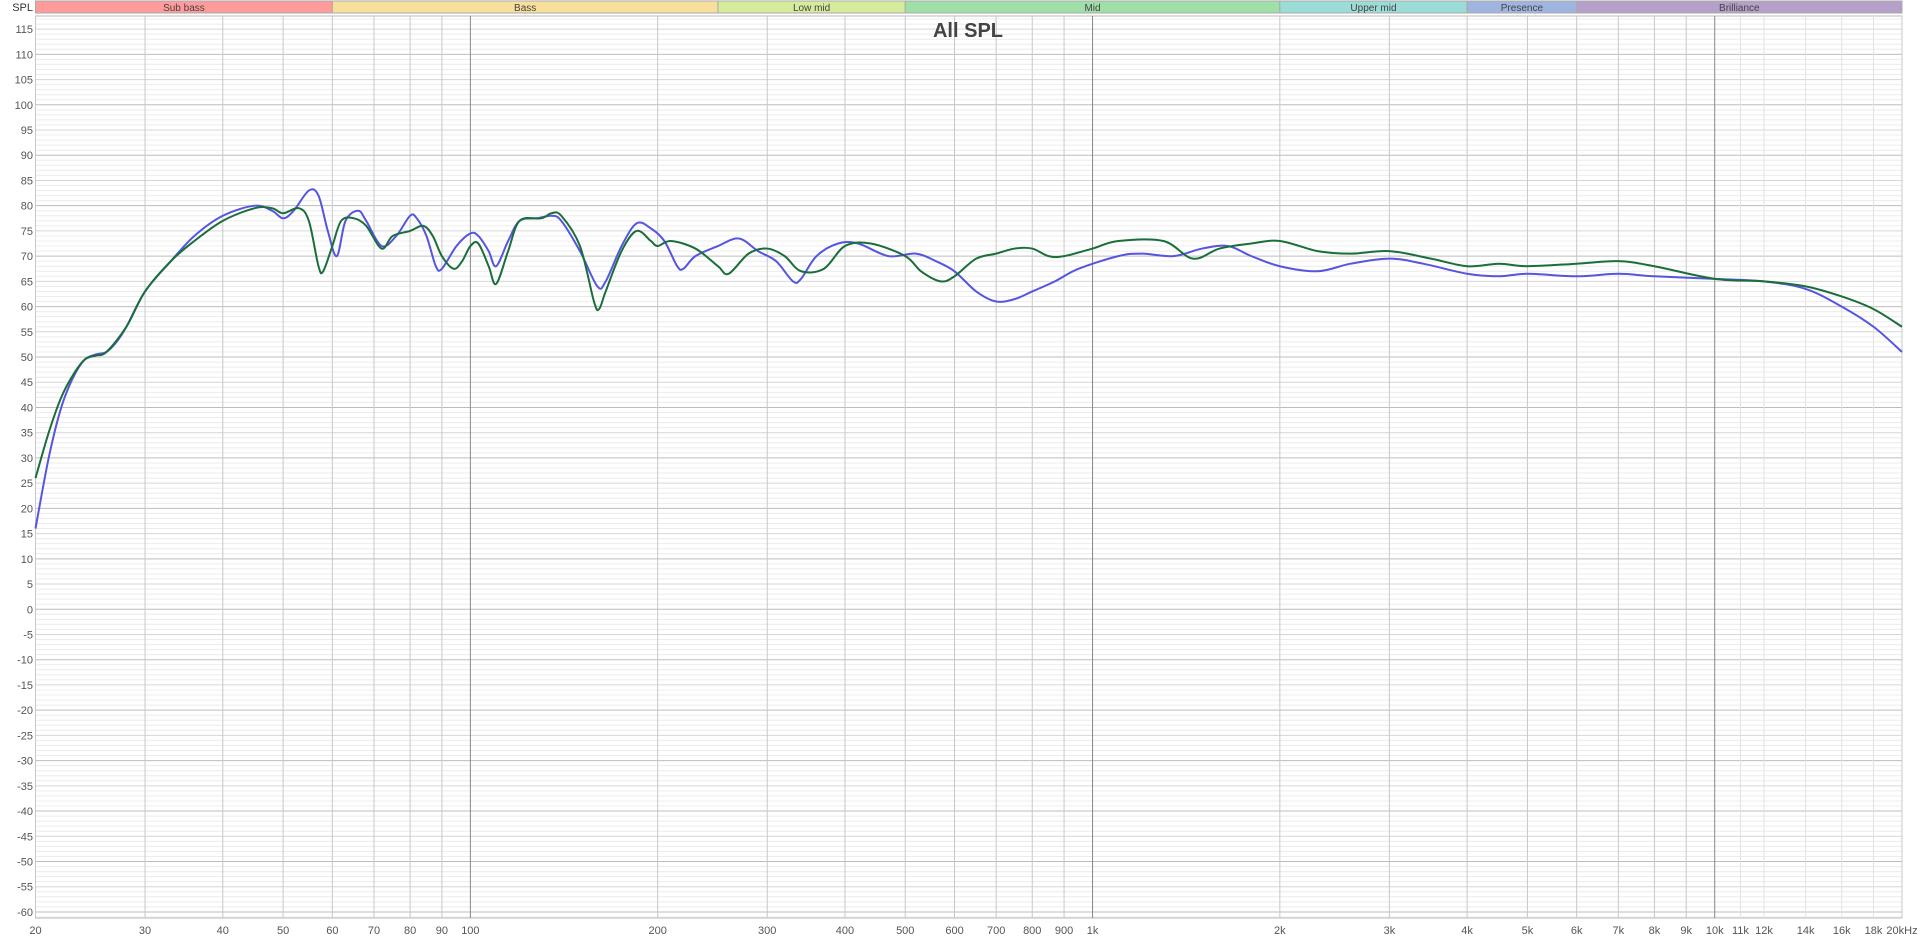  I want to click on y-tick-label: 100, so click(24, 106).